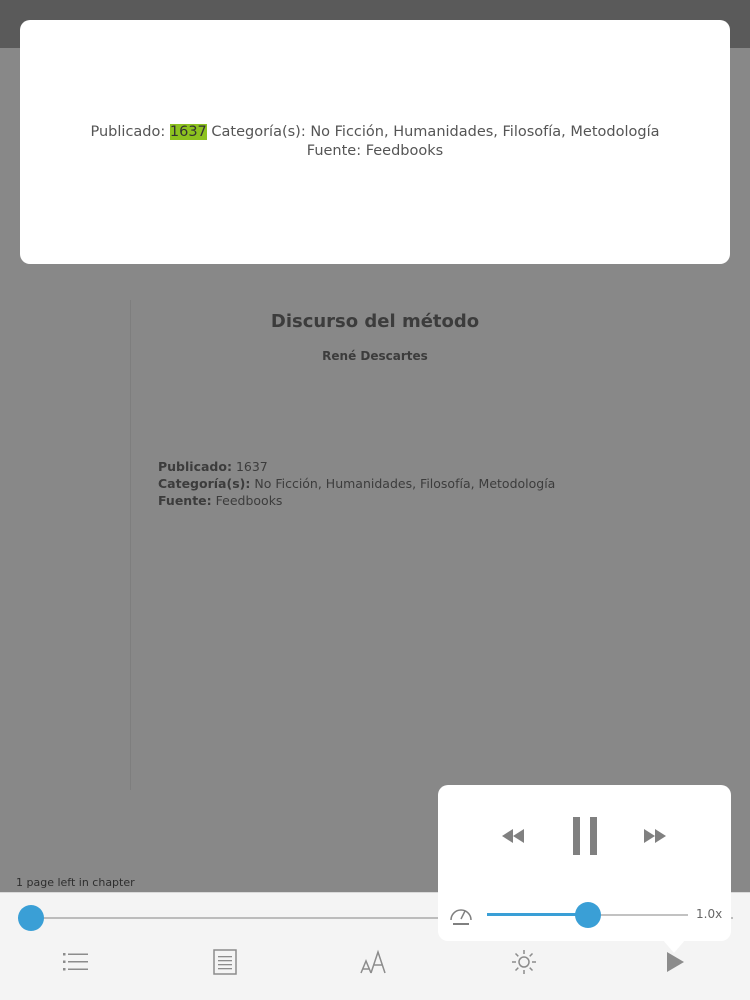  What do you see at coordinates (195, 466) in the screenshot?
I see `meta-key: Publicado:` at bounding box center [195, 466].